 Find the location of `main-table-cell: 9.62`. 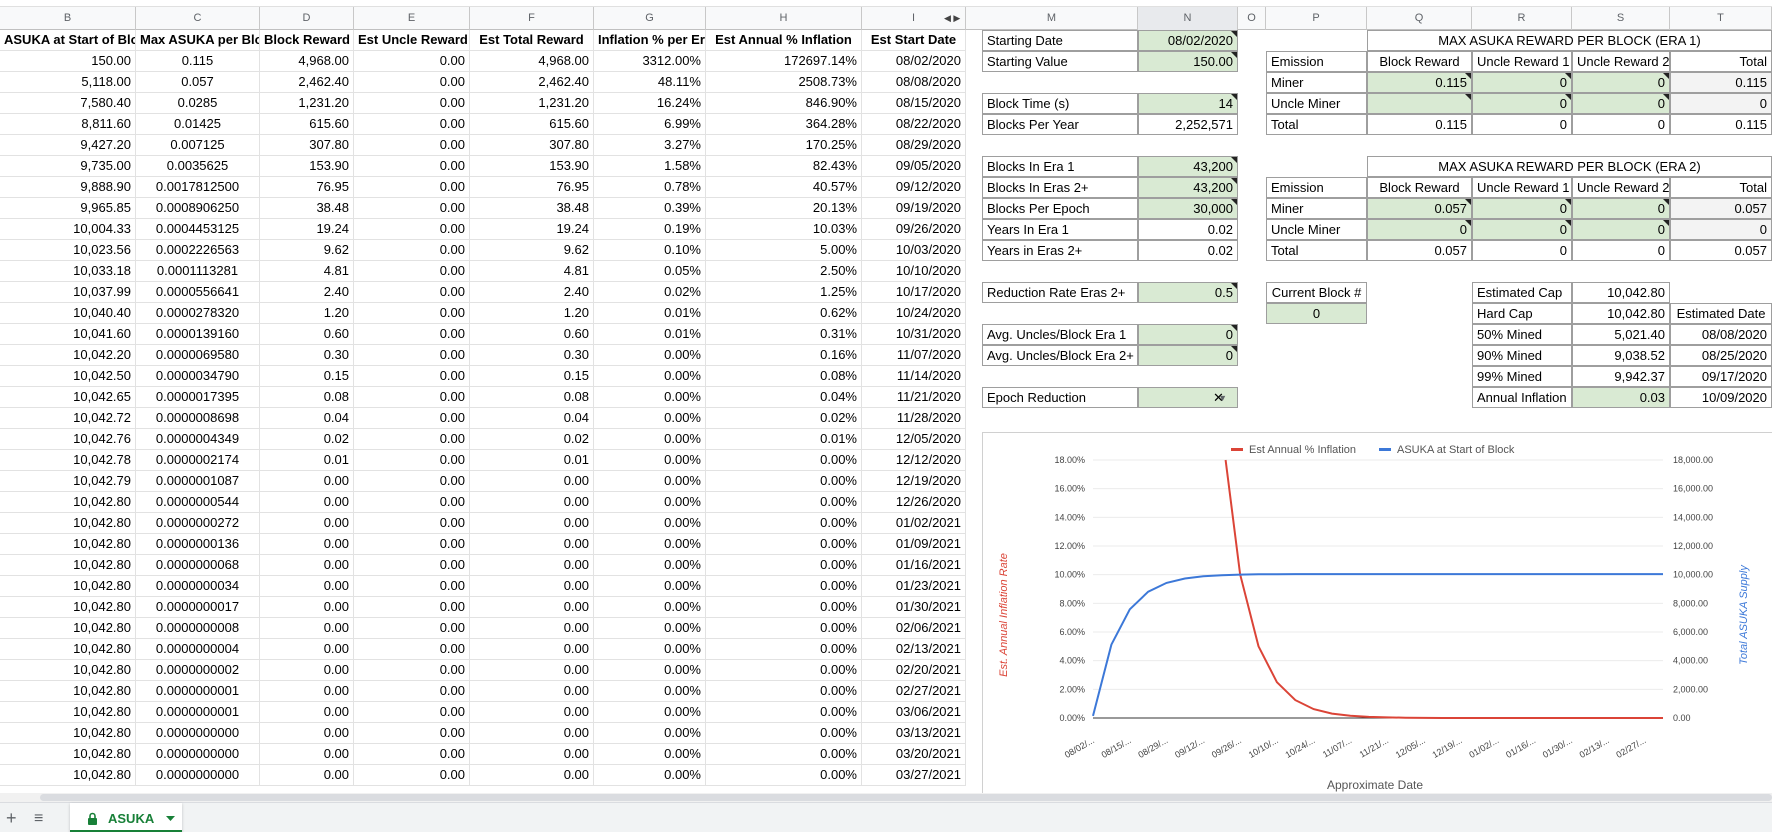

main-table-cell: 9.62 is located at coordinates (307, 250).